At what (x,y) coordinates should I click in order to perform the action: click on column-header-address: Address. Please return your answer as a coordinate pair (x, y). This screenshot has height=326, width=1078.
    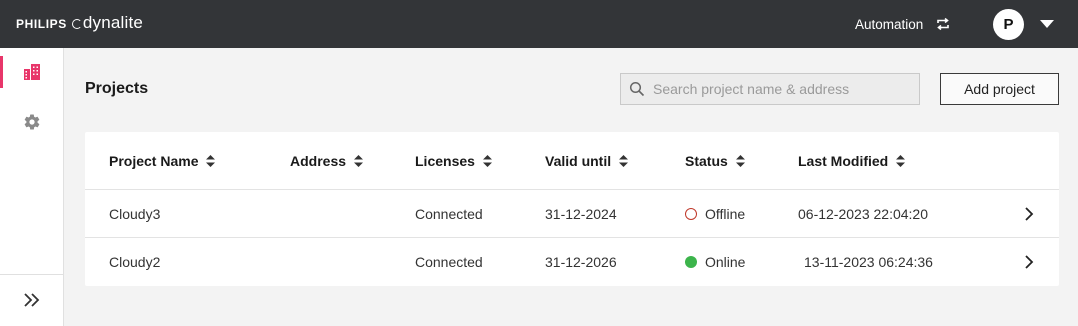
    Looking at the image, I should click on (327, 161).